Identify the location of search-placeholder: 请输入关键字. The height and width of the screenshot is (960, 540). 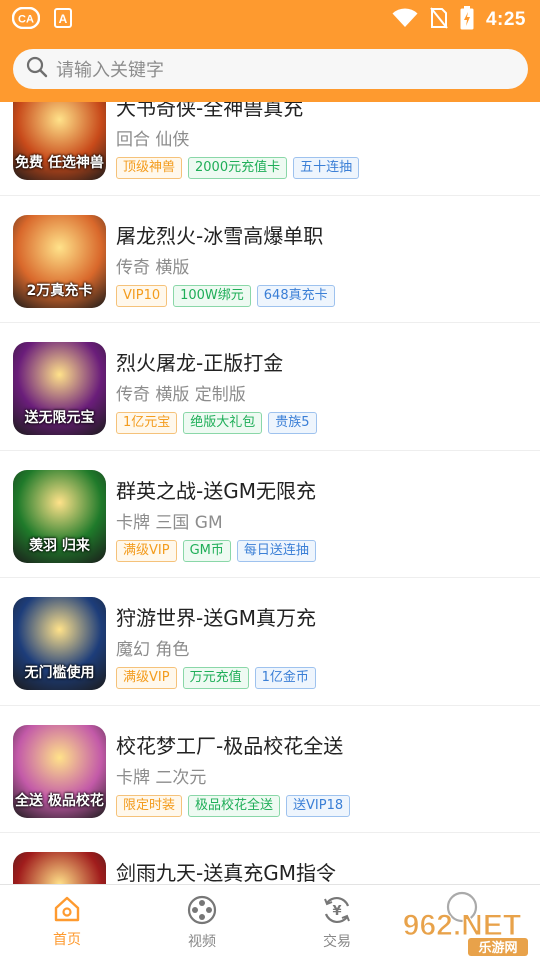
(110, 70).